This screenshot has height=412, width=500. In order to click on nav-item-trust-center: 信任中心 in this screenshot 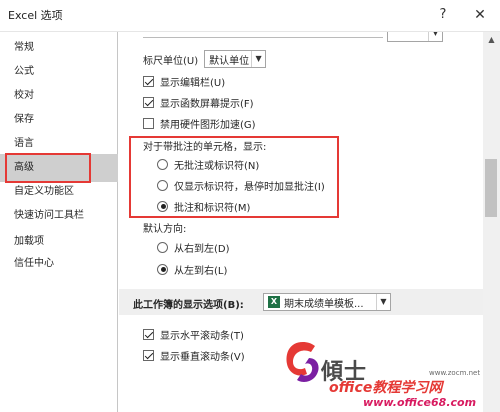, I will do `click(59, 264)`.